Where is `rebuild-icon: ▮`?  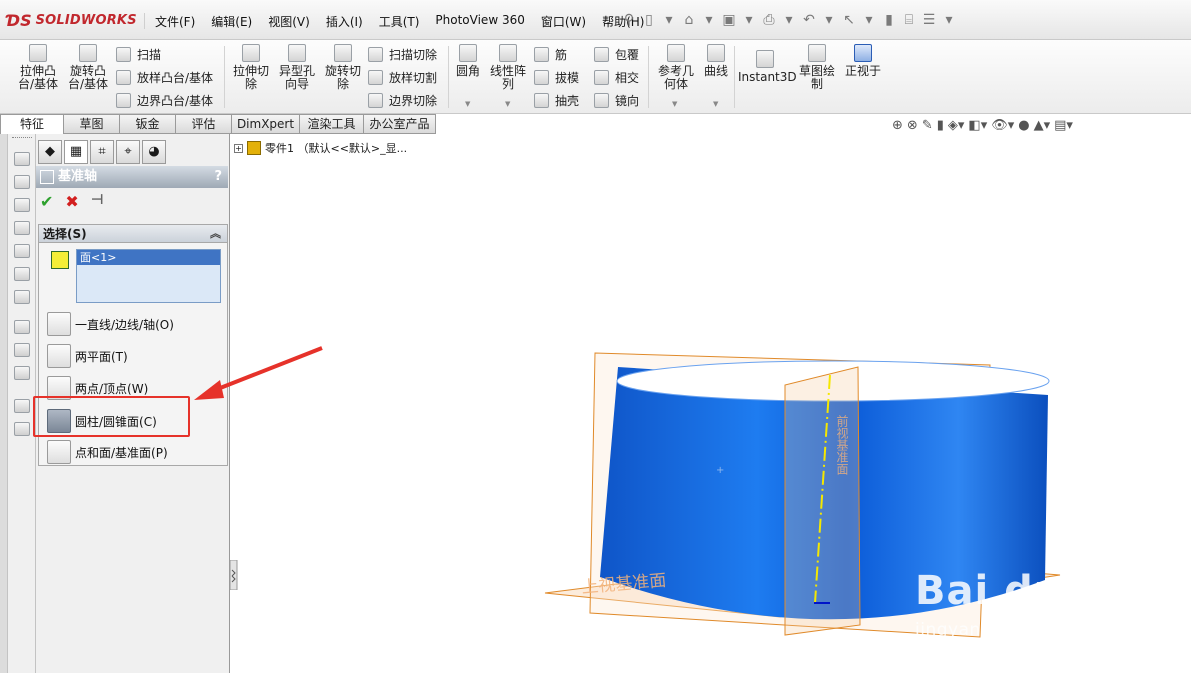 rebuild-icon: ▮ is located at coordinates (889, 20).